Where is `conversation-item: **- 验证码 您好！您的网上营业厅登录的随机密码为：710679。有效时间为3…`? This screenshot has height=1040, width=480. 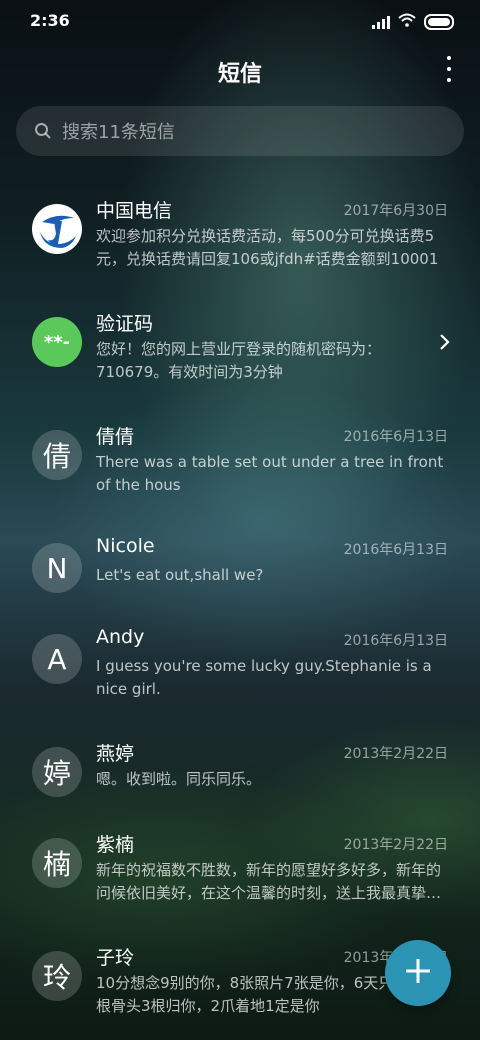 conversation-item: **- 验证码 您好！您的网上营业厅登录的随机密码为：710679。有效时间为3… is located at coordinates (240, 347).